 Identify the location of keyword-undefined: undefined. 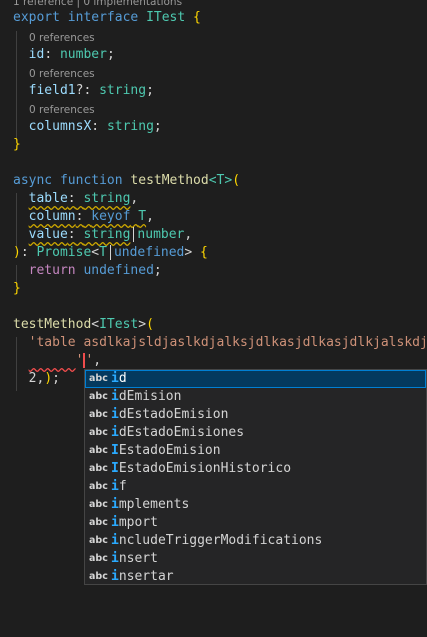
(149, 252).